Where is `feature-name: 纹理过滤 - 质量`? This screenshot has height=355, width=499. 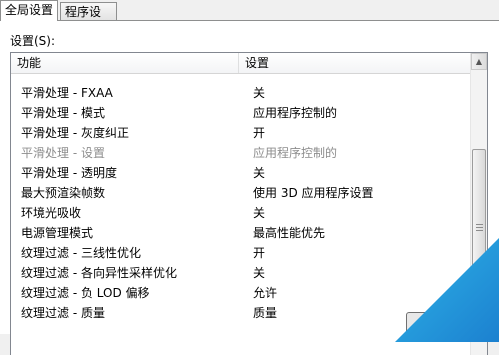 feature-name: 纹理过滤 - 质量 is located at coordinates (63, 313).